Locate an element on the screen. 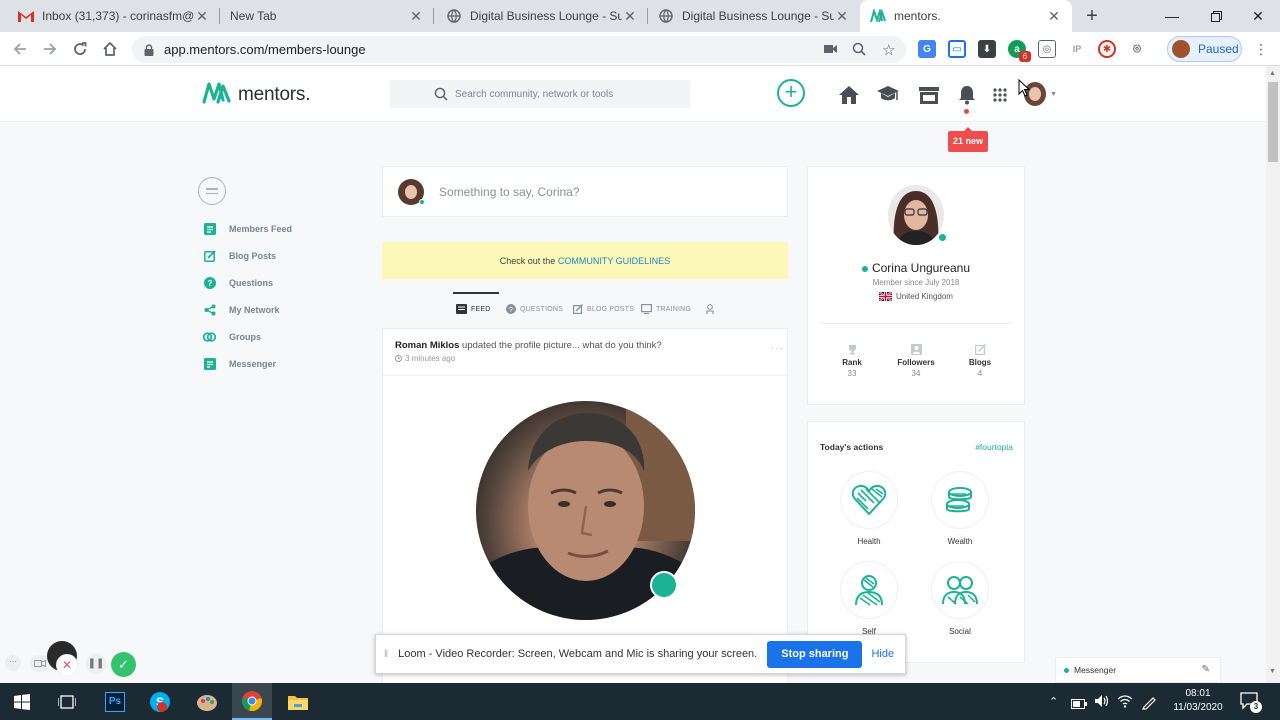  action-self: Self is located at coordinates (869, 598).